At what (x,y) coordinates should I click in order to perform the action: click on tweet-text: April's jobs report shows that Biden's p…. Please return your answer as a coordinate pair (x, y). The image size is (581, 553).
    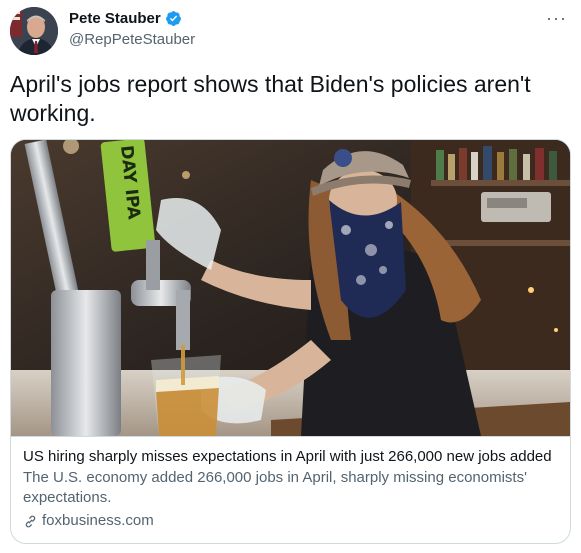
    Looking at the image, I should click on (270, 98).